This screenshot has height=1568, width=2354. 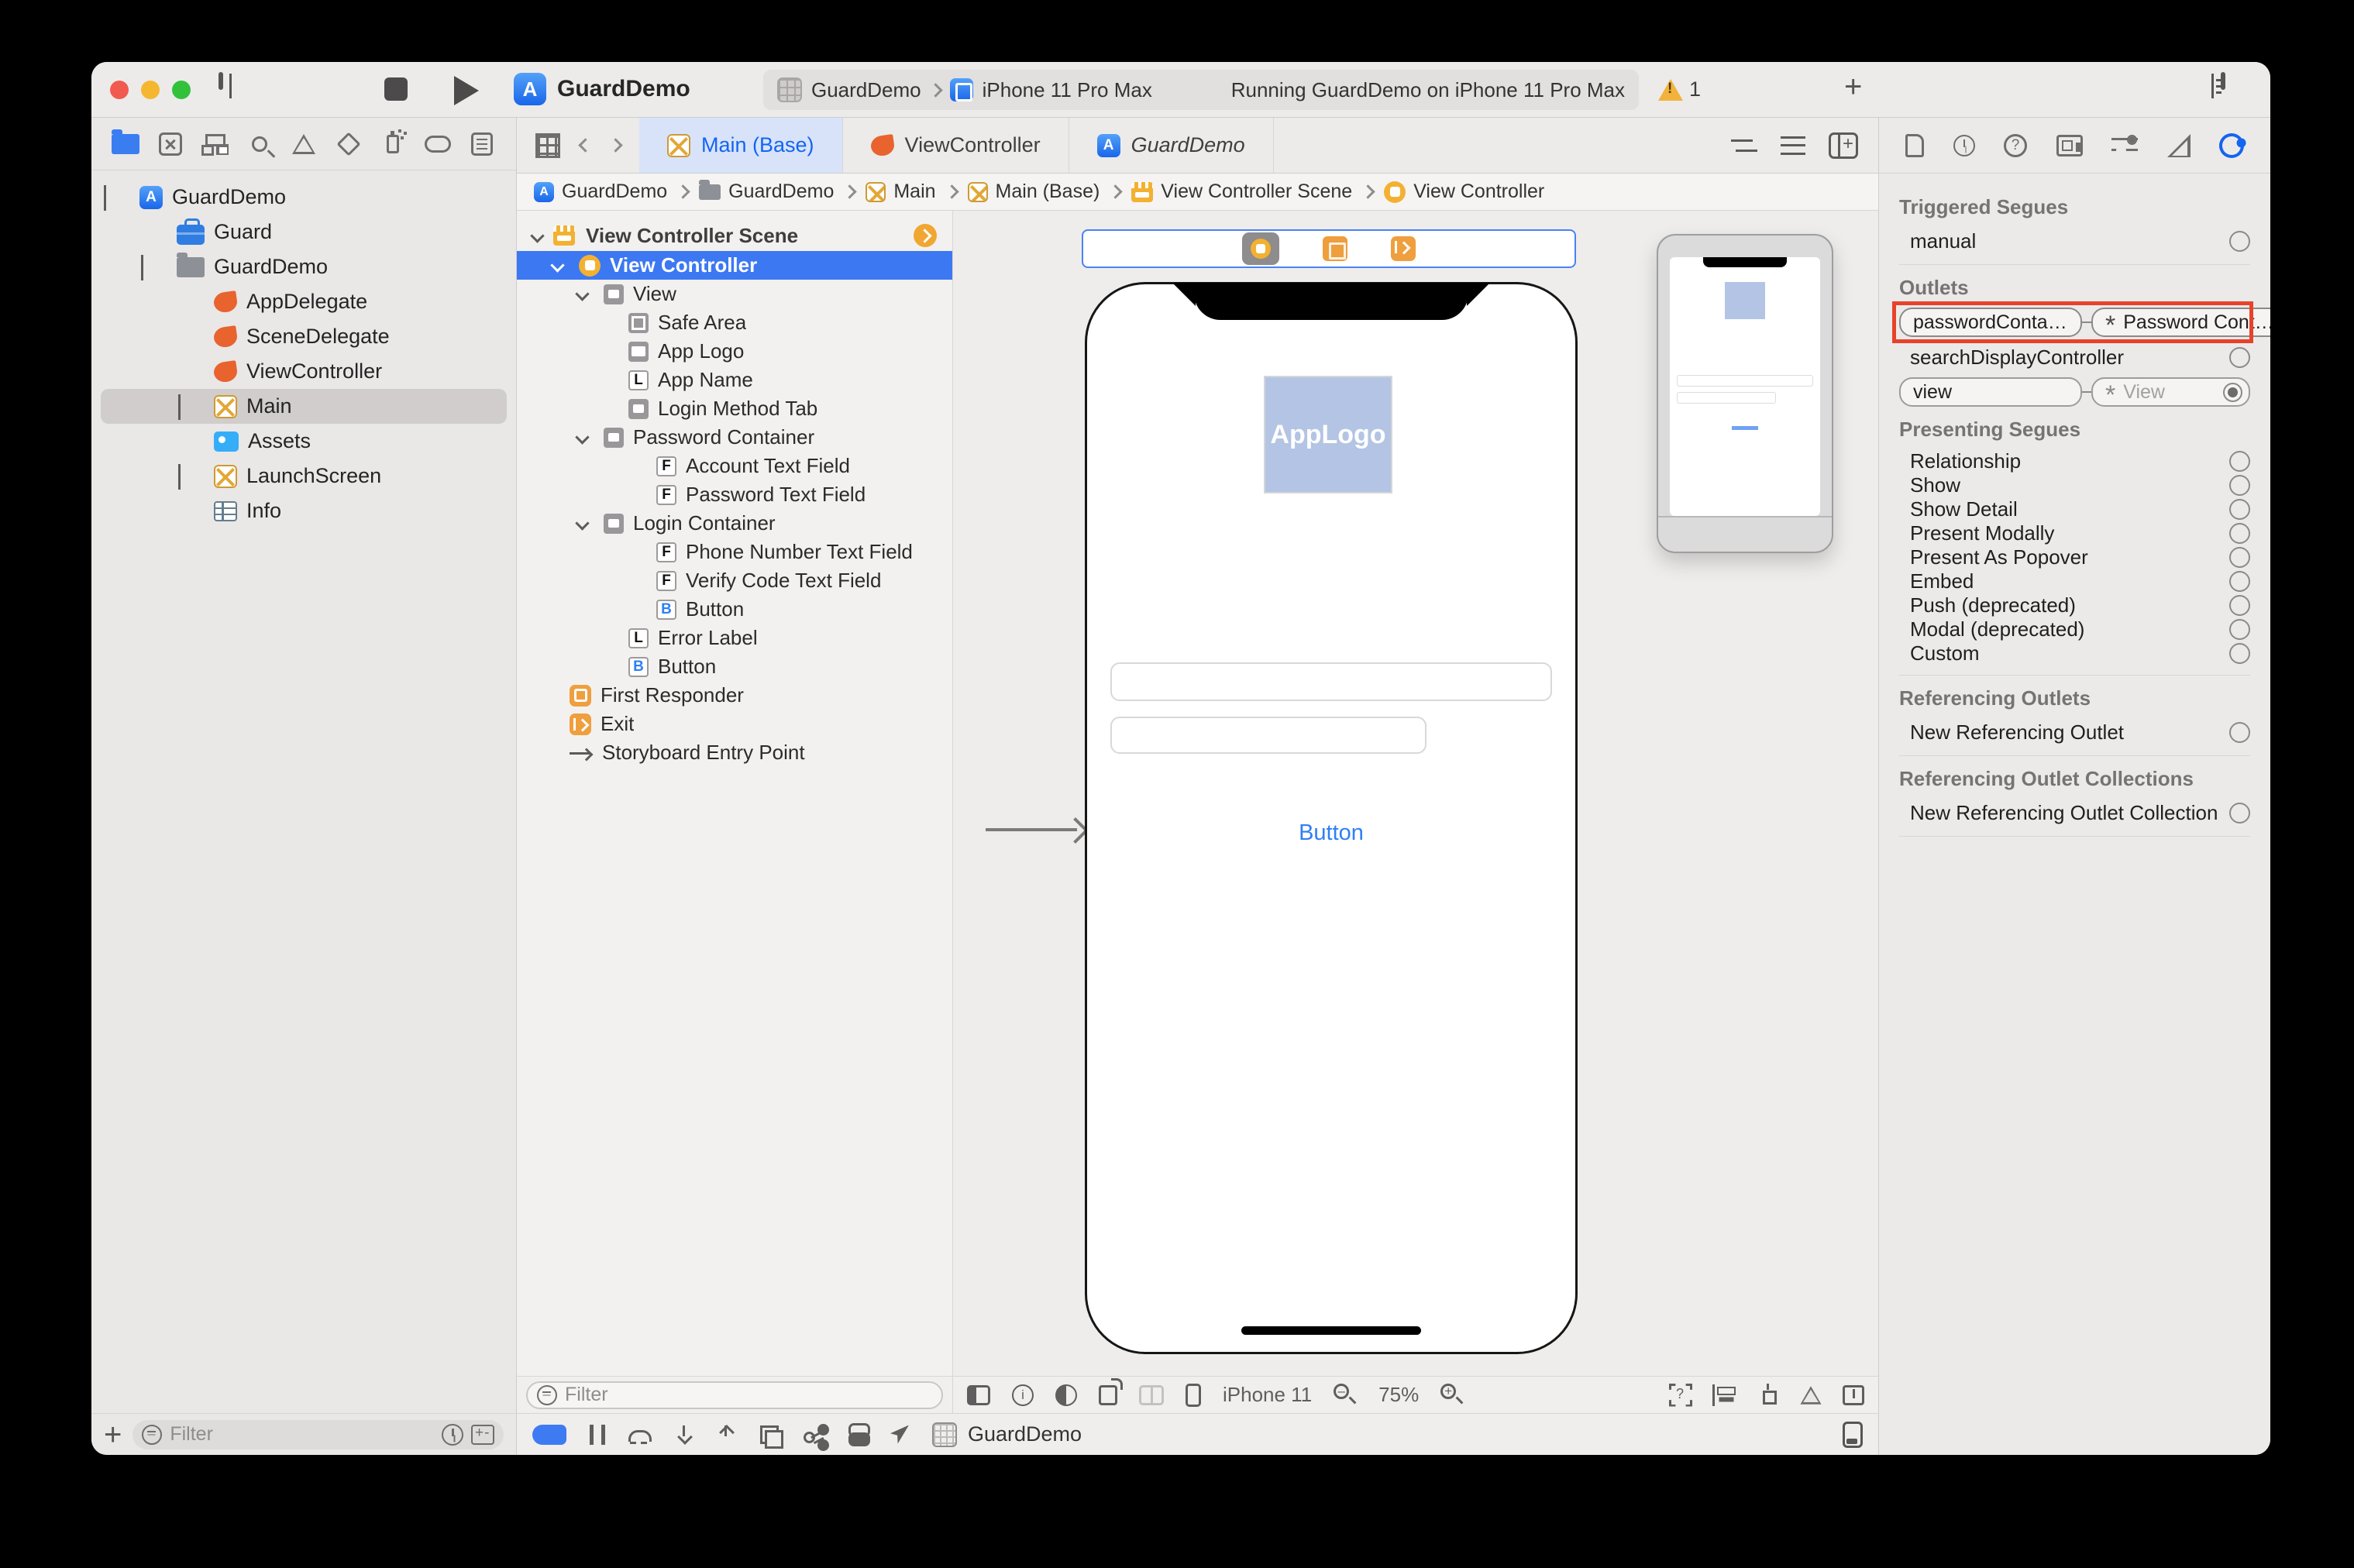 What do you see at coordinates (734, 552) in the screenshot?
I see `outline-row-phone-number-text-field: Phone Number Text Field` at bounding box center [734, 552].